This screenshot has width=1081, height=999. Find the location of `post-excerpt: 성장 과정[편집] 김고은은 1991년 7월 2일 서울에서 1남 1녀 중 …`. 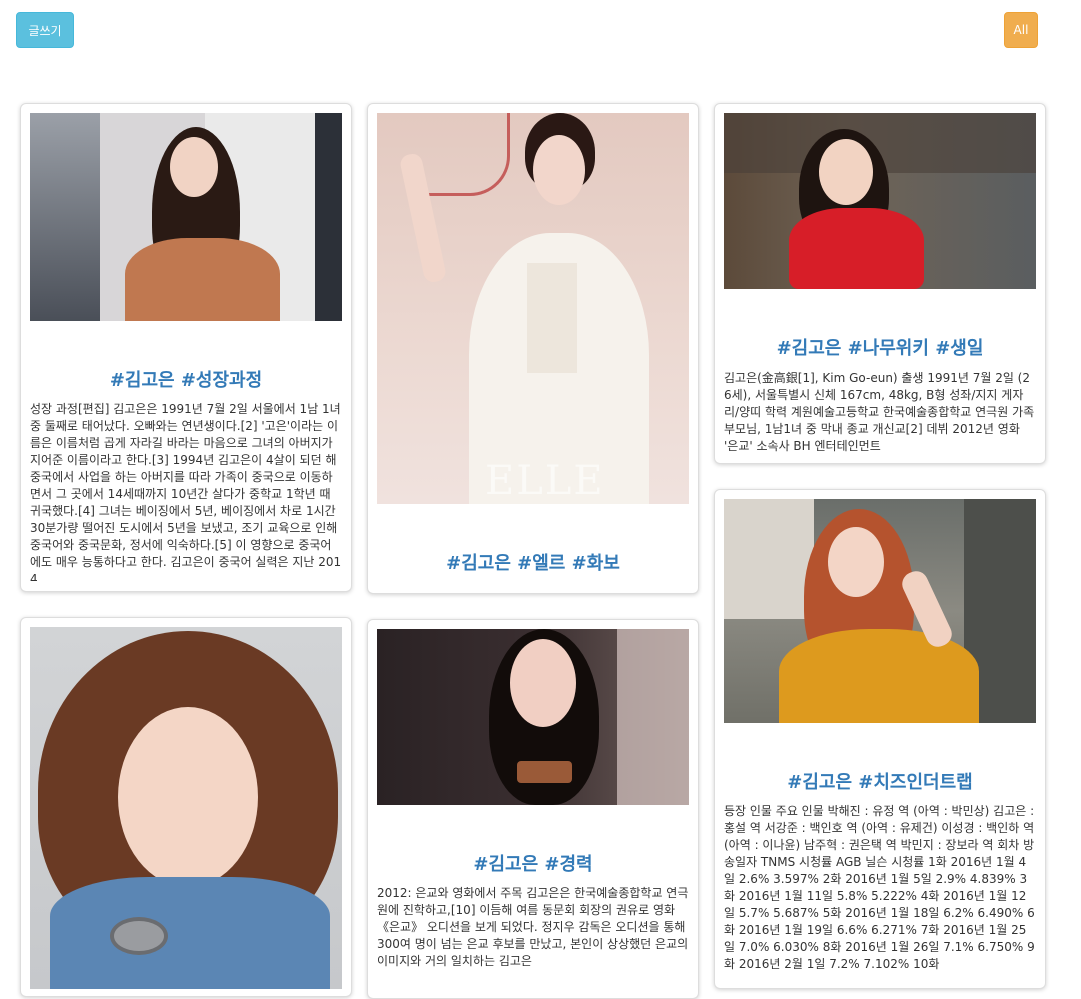

post-excerpt: 성장 과정[편집] 김고은은 1991년 7월 2일 서울에서 1남 1녀 중 … is located at coordinates (186, 491).